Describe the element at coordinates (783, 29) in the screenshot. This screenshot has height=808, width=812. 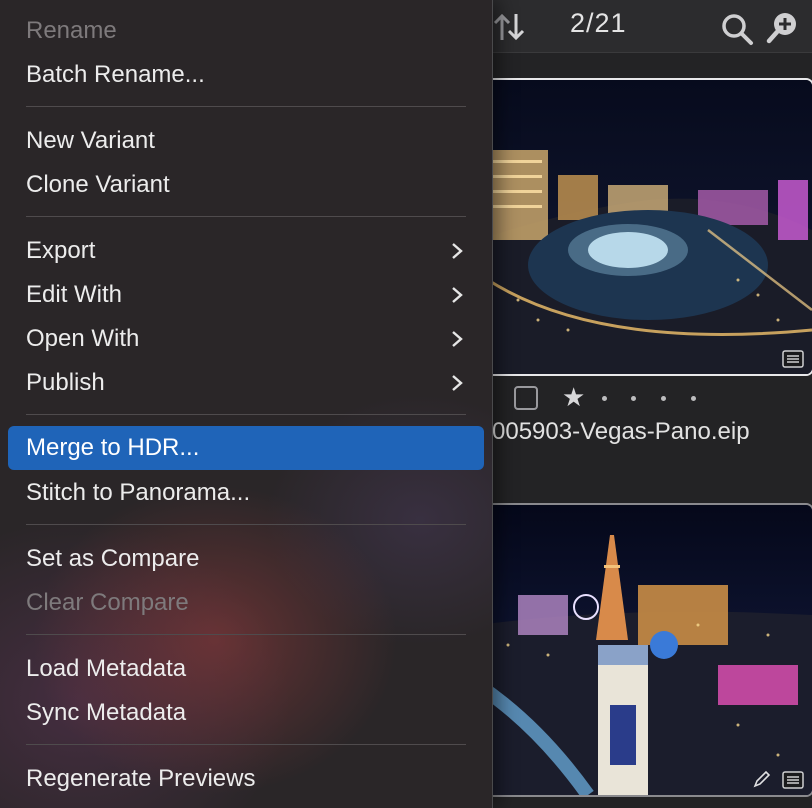
I see `zoom-in-icon` at that location.